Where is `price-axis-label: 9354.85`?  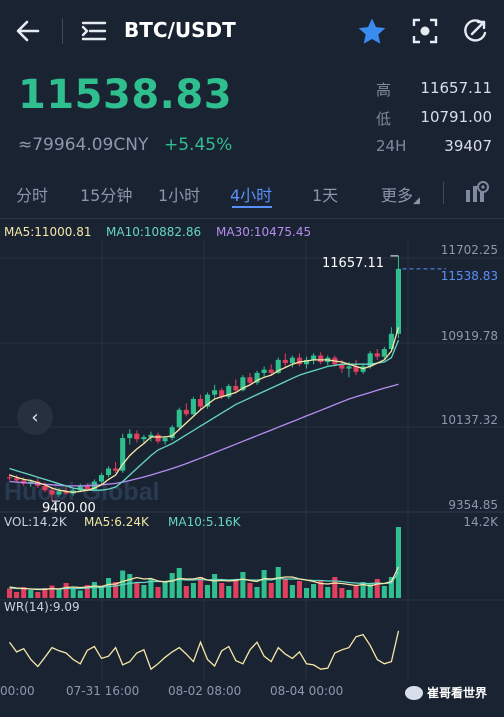 price-axis-label: 9354.85 is located at coordinates (473, 505).